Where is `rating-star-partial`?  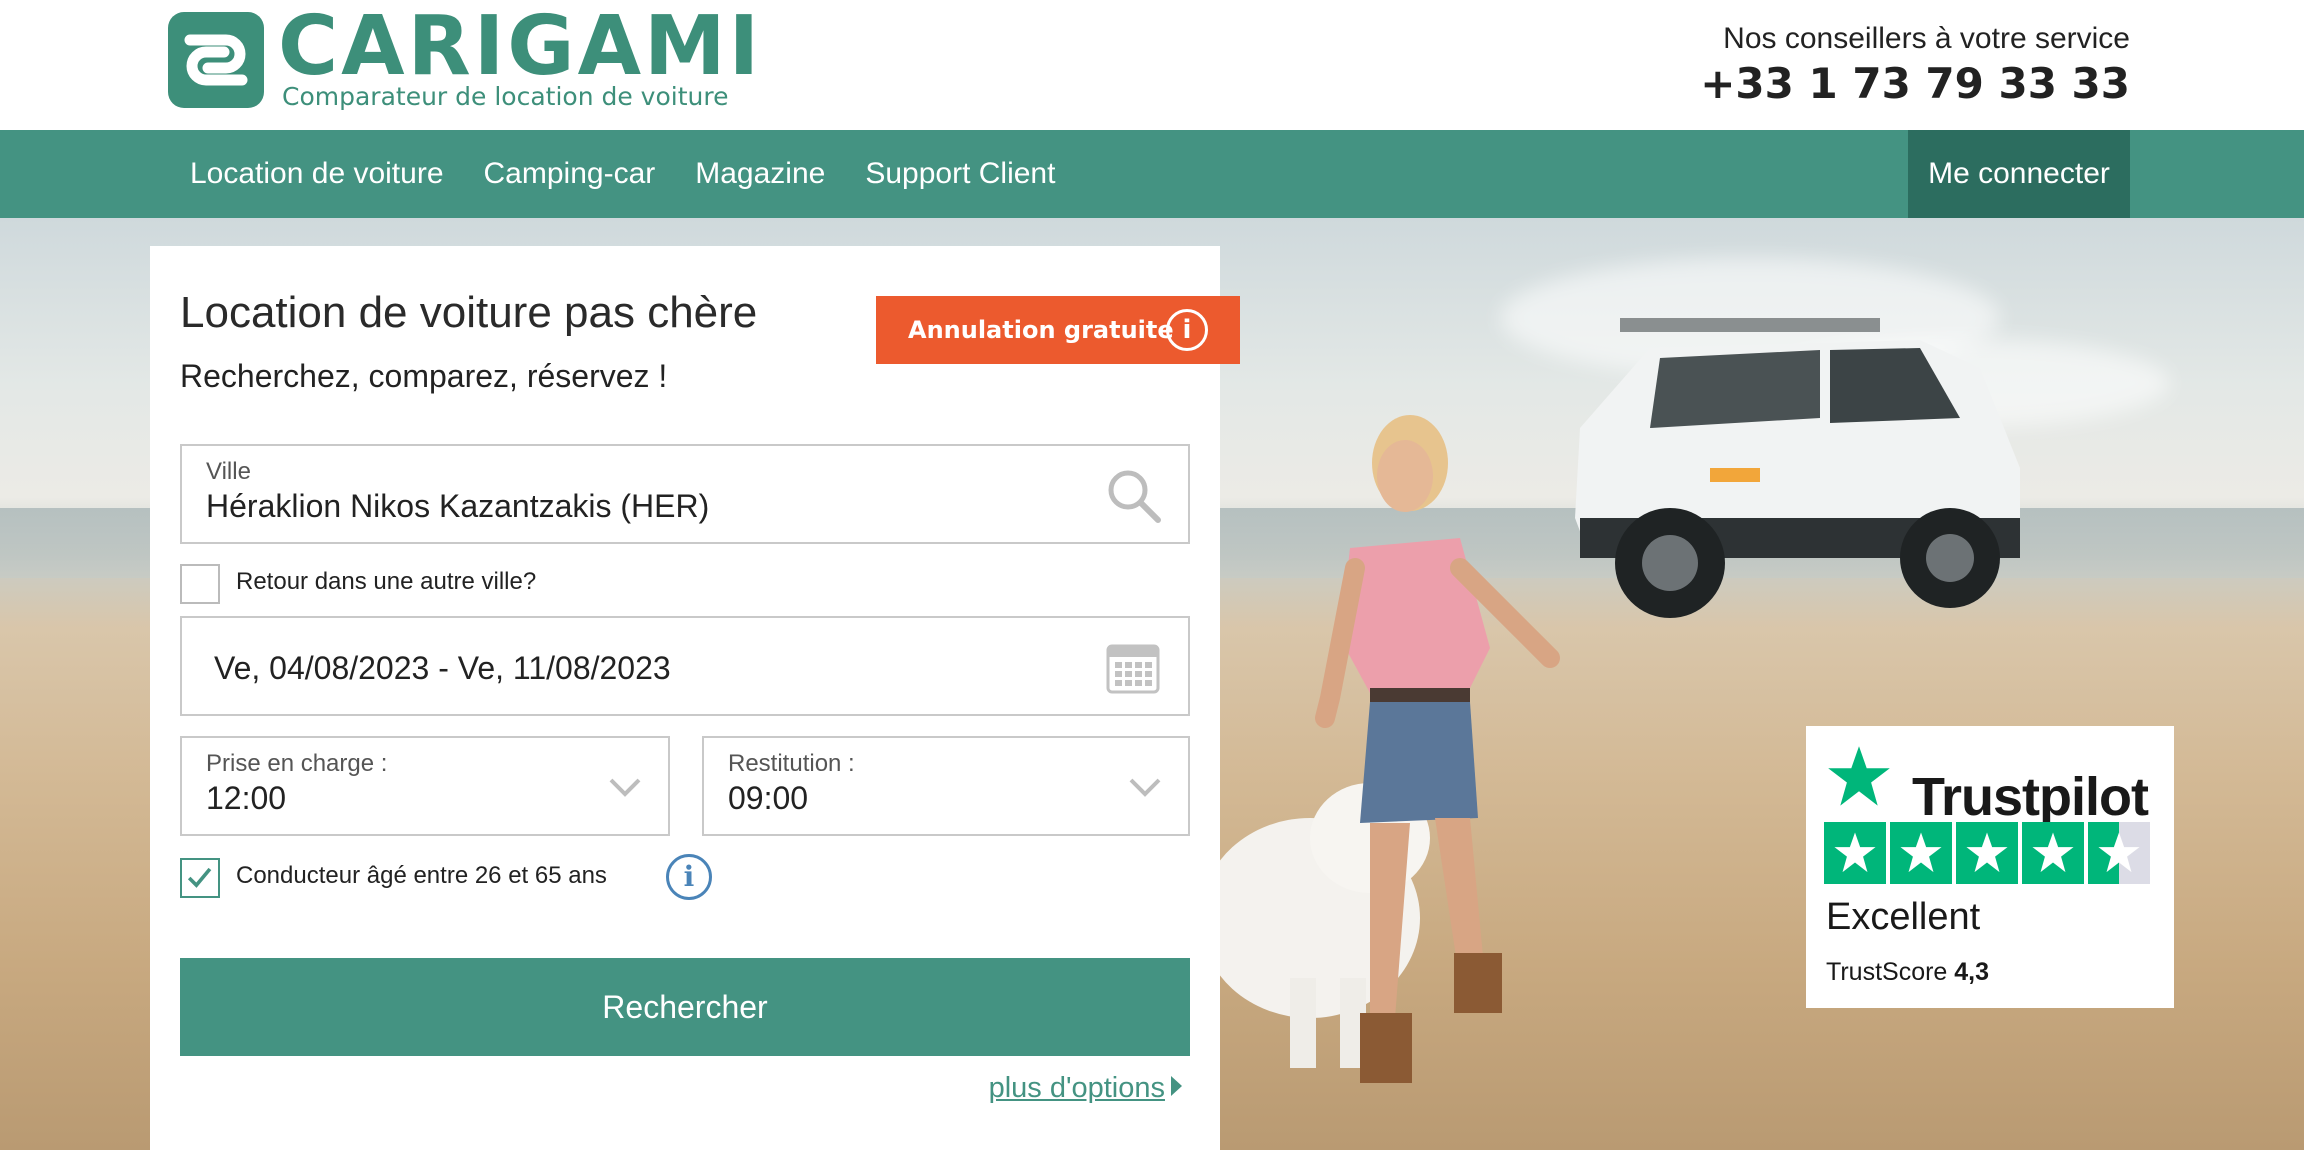
rating-star-partial is located at coordinates (2119, 853).